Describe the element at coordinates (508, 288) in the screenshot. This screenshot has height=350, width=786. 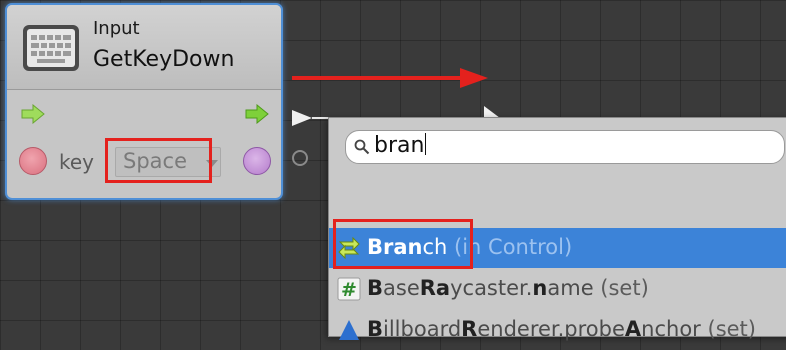
I see `result-label: BaseRaycaster.name (set)` at that location.